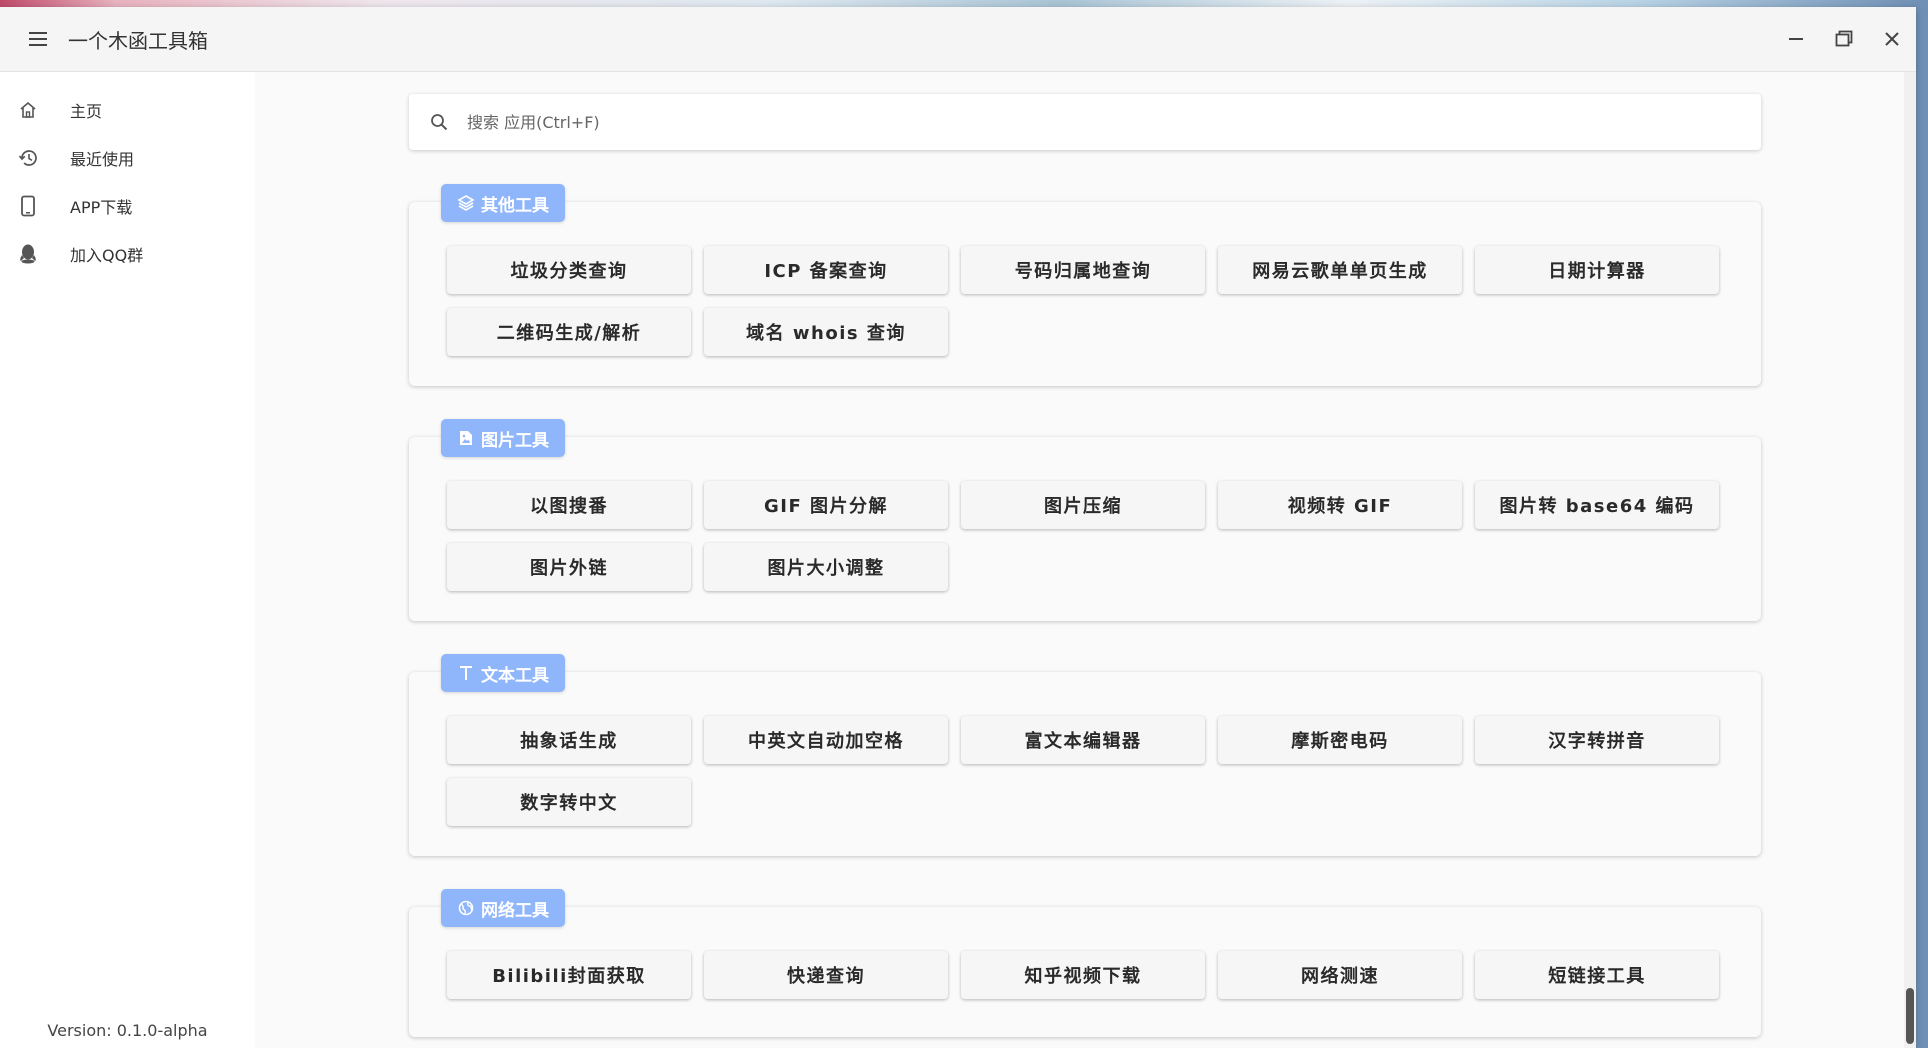 The width and height of the screenshot is (1928, 1048). I want to click on window-controls, so click(1844, 39).